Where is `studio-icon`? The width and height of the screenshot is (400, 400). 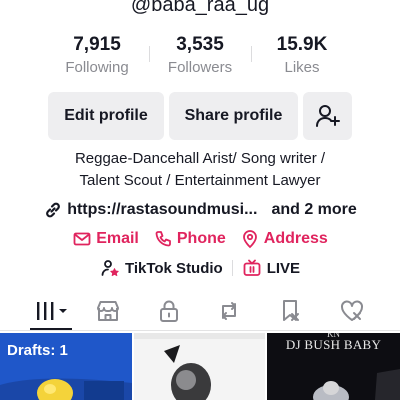 studio-icon is located at coordinates (110, 268).